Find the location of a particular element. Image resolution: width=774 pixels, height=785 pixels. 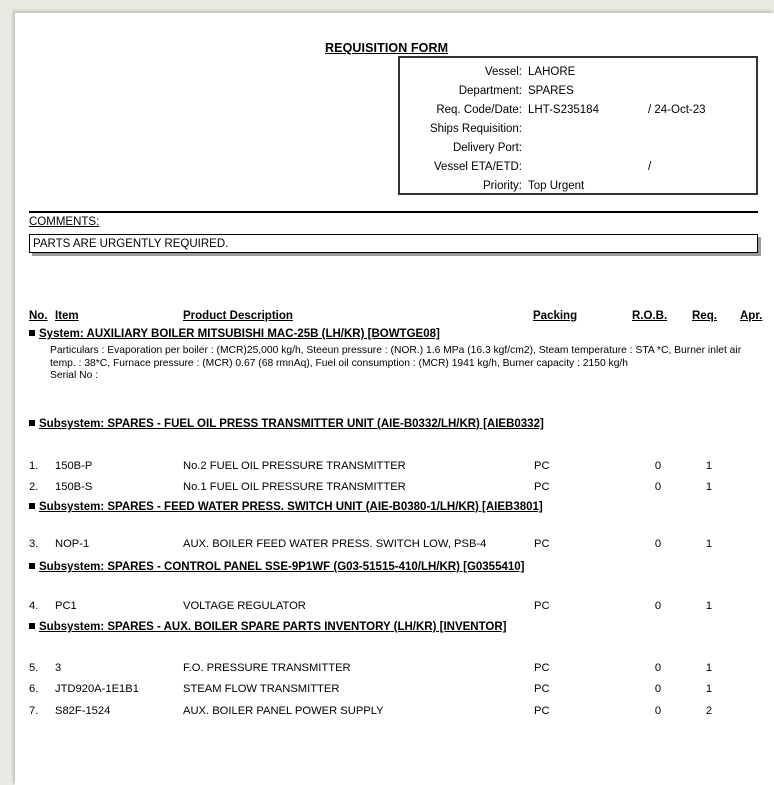

vessel-info-value: SPARES is located at coordinates (551, 91).